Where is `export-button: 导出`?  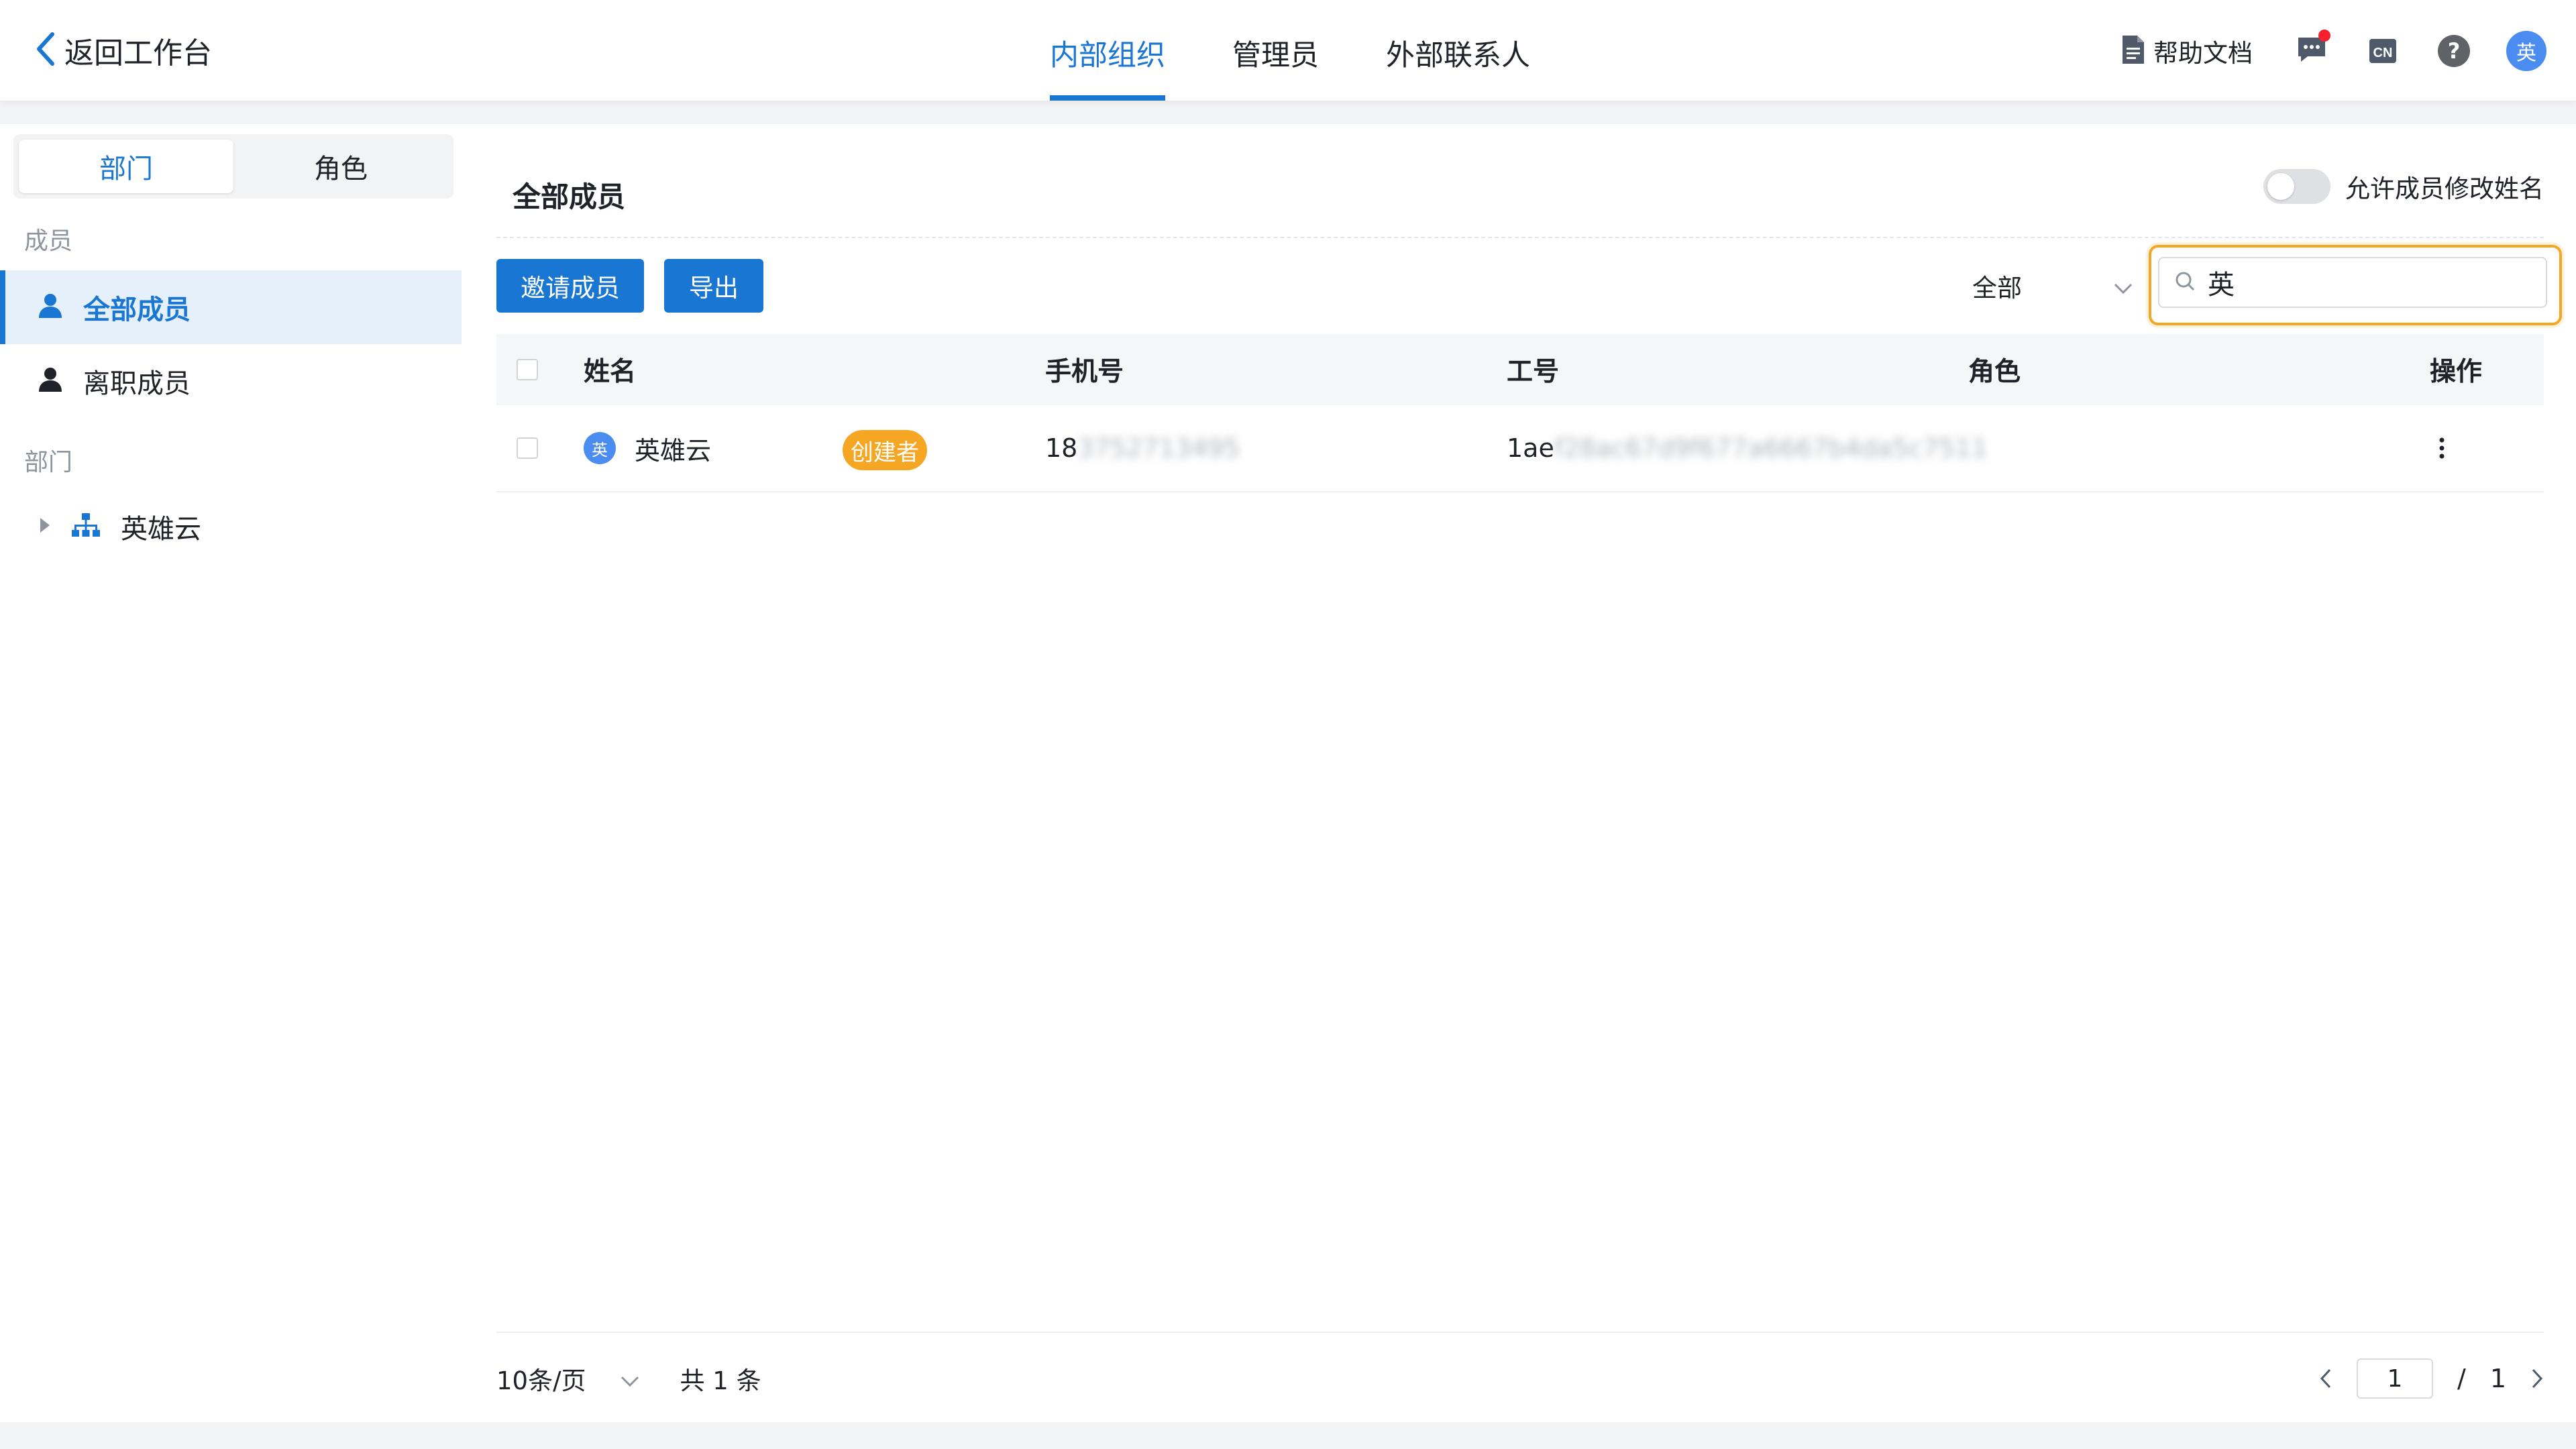 export-button: 导出 is located at coordinates (713, 286).